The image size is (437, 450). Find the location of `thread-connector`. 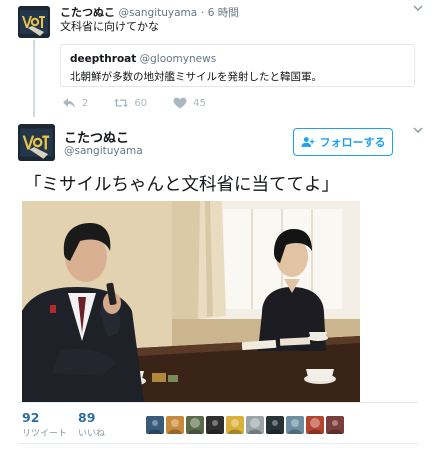

thread-connector is located at coordinates (34, 78).